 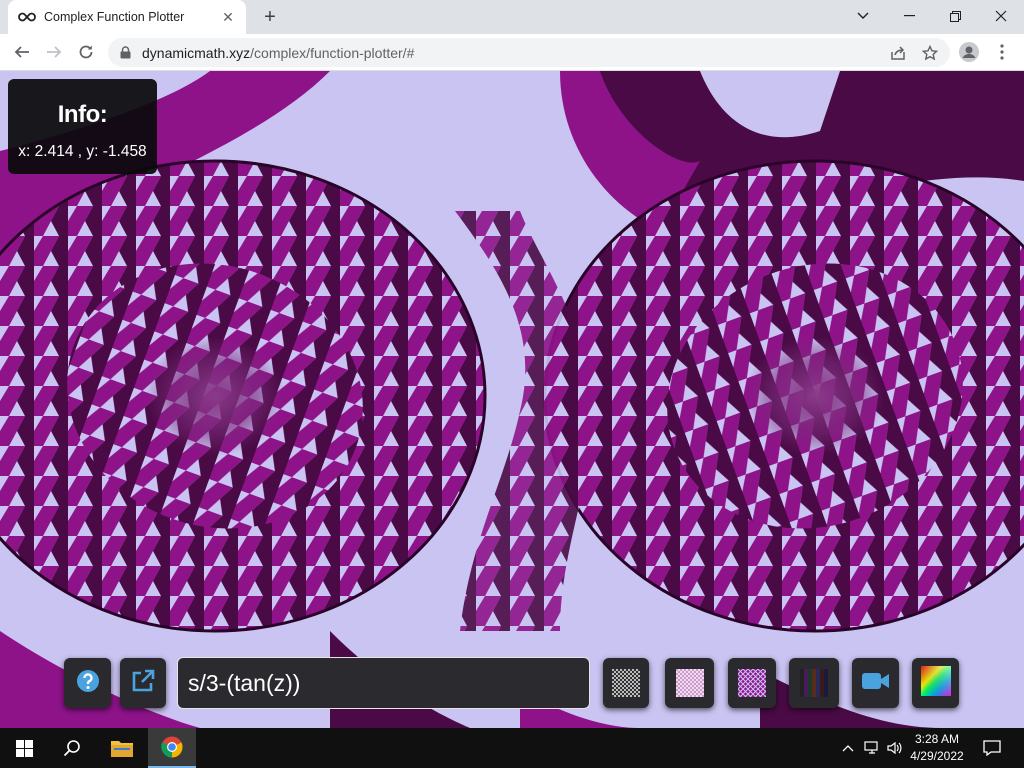 I want to click on search-button, so click(x=72, y=748).